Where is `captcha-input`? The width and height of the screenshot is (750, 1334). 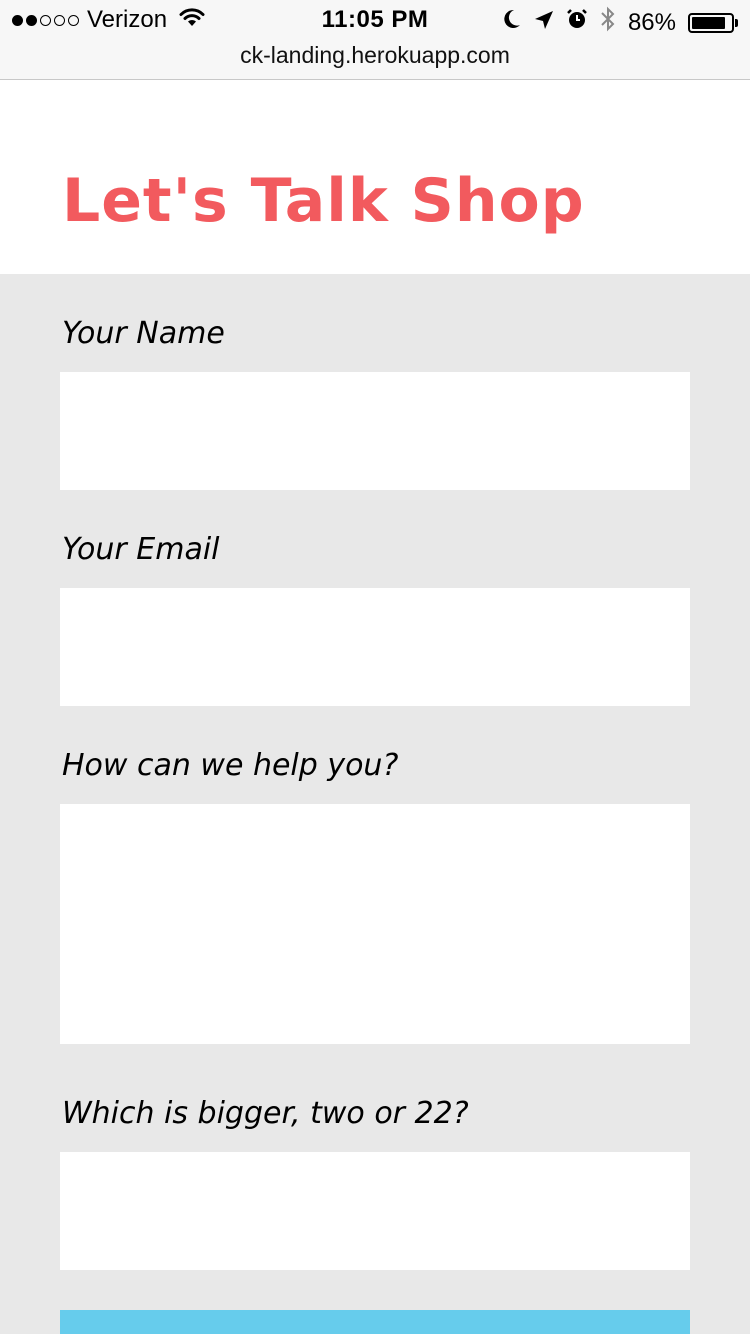 captcha-input is located at coordinates (375, 1211).